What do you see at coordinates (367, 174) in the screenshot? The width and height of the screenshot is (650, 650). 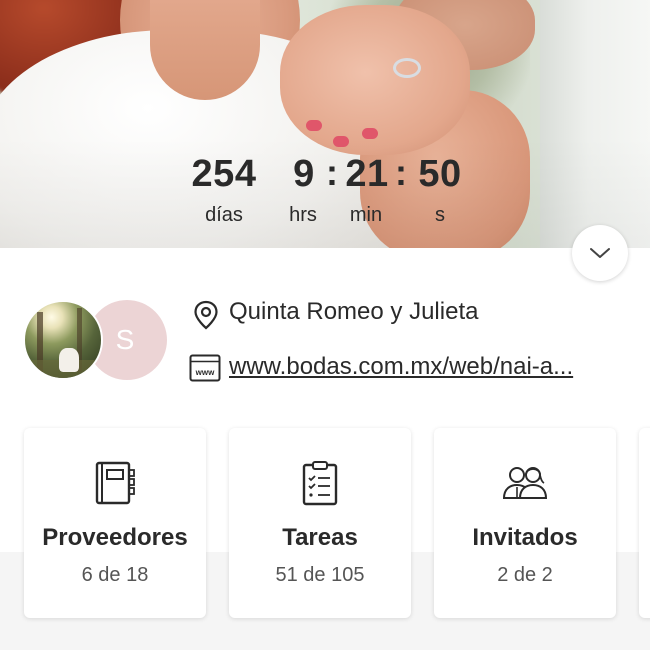 I see `countdown-minutes: 21` at bounding box center [367, 174].